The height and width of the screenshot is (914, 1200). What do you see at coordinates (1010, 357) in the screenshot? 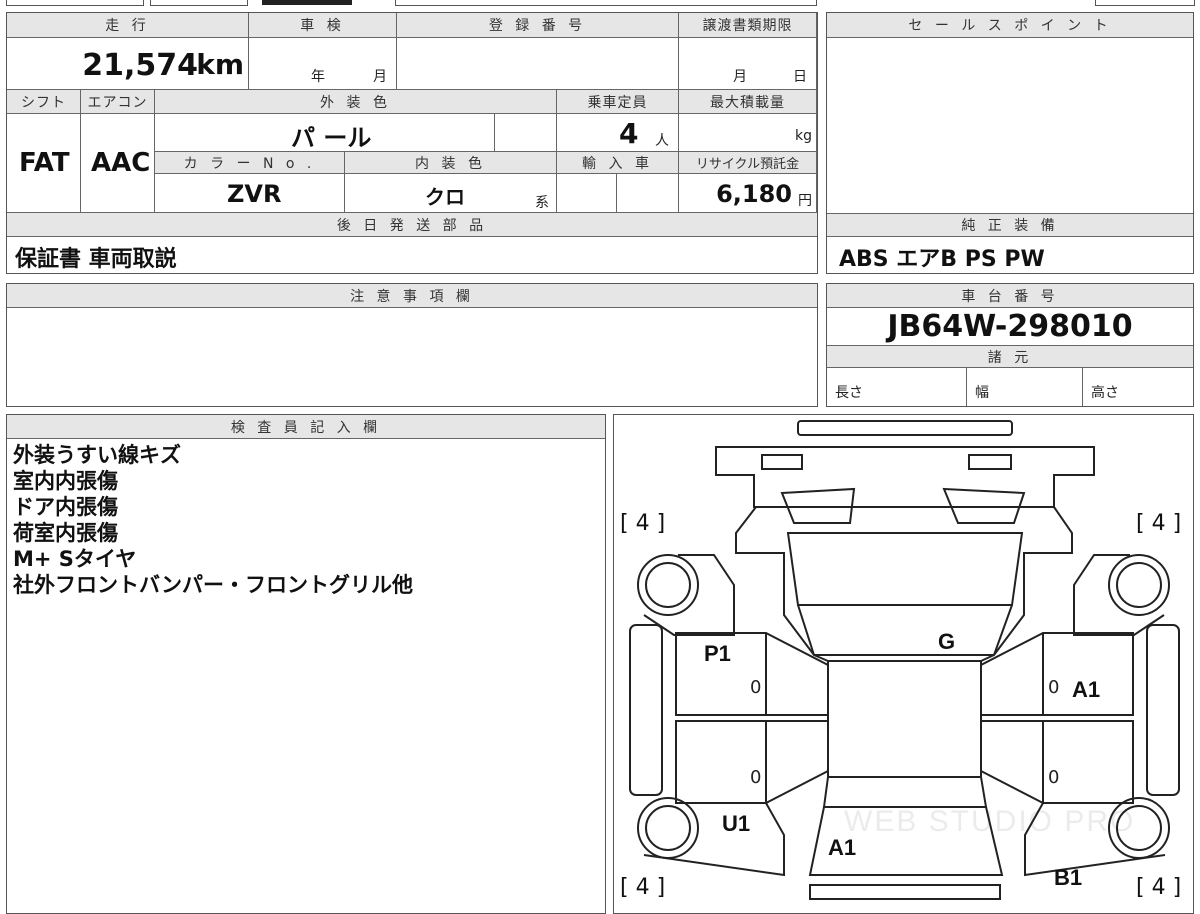
I see `specs-header: 諸 元` at bounding box center [1010, 357].